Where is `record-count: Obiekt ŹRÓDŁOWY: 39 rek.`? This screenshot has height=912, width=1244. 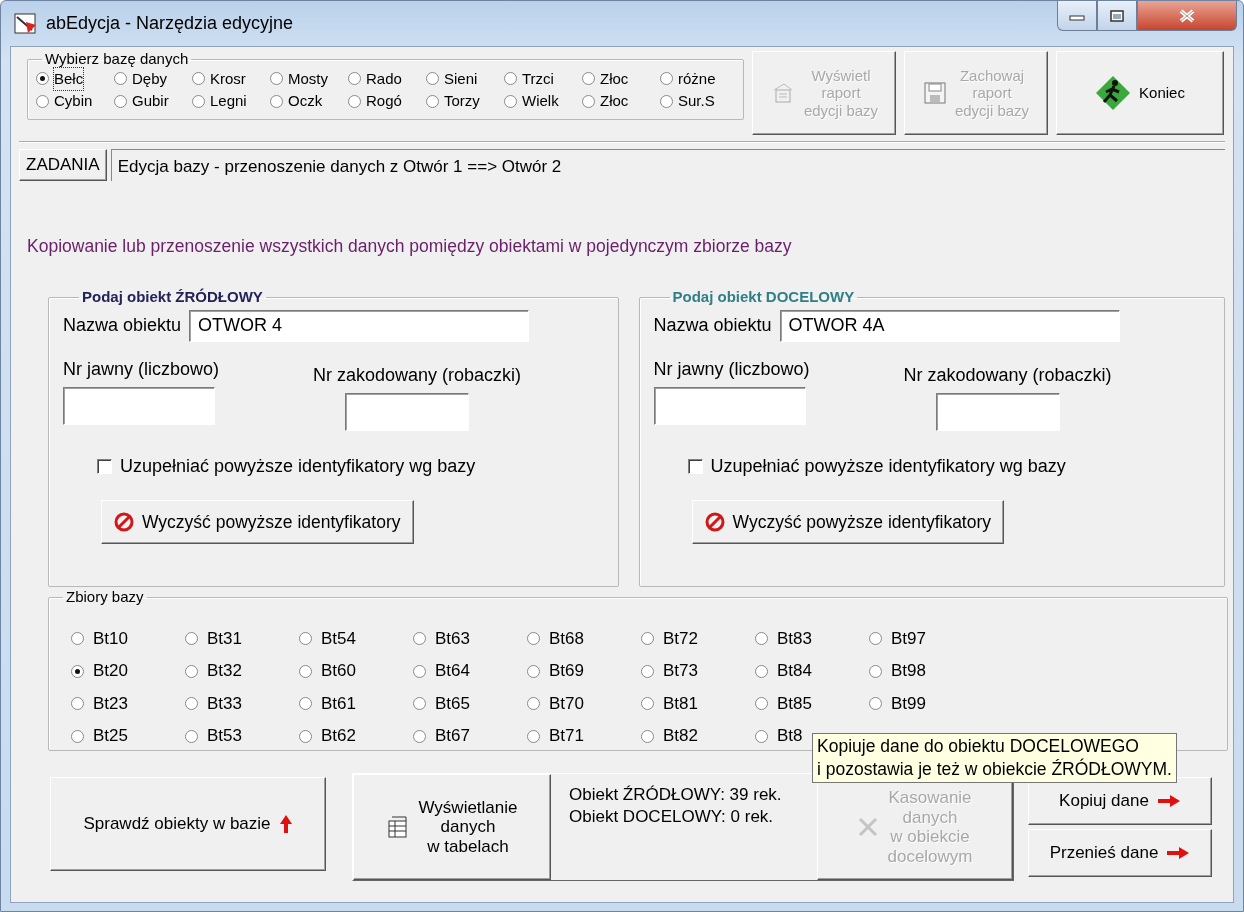 record-count: Obiekt ŹRÓDŁOWY: 39 rek. is located at coordinates (676, 795).